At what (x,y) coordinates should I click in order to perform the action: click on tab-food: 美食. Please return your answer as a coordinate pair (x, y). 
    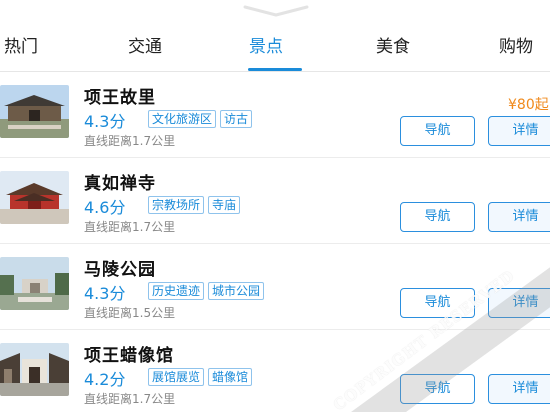
    Looking at the image, I should click on (393, 48).